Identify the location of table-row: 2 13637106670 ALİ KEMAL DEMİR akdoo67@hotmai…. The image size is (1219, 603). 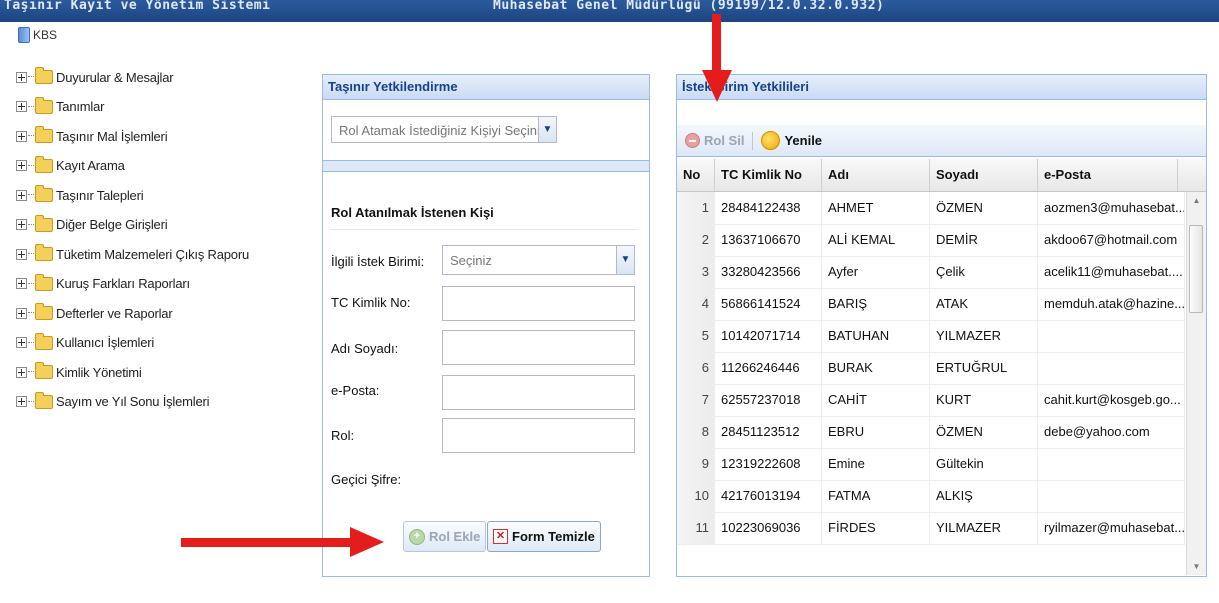
(931, 240).